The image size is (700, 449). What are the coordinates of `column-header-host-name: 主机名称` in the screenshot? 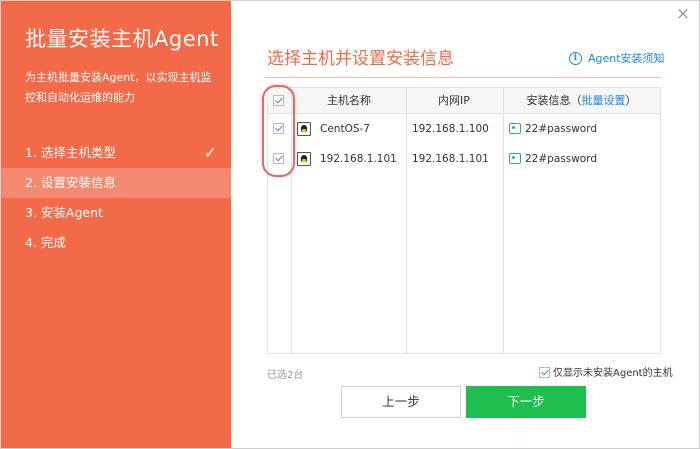 It's located at (349, 100).